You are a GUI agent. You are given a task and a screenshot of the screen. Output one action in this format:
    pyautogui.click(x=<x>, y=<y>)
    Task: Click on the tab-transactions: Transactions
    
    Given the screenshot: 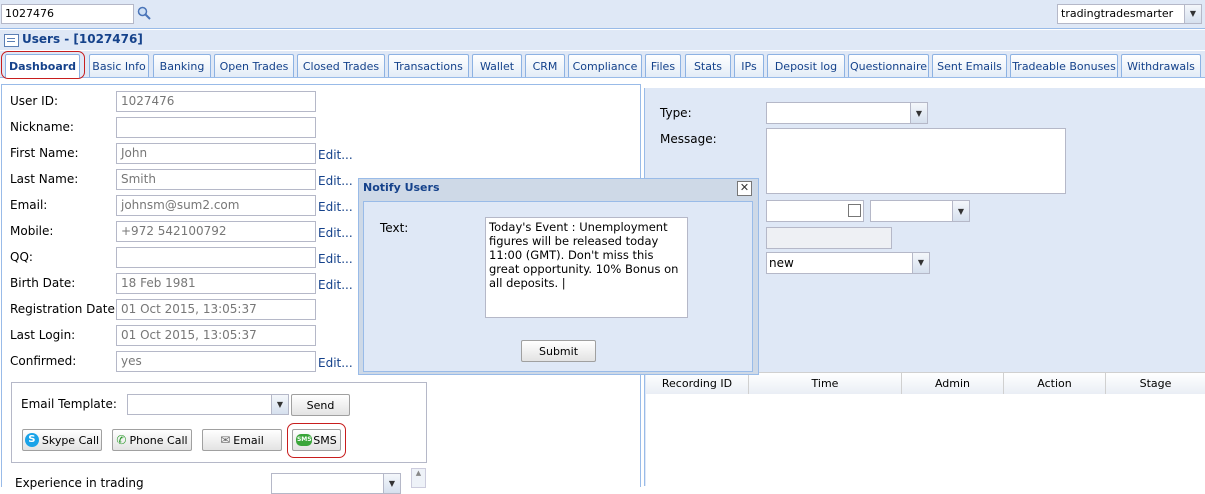 What is the action you would take?
    pyautogui.click(x=428, y=65)
    